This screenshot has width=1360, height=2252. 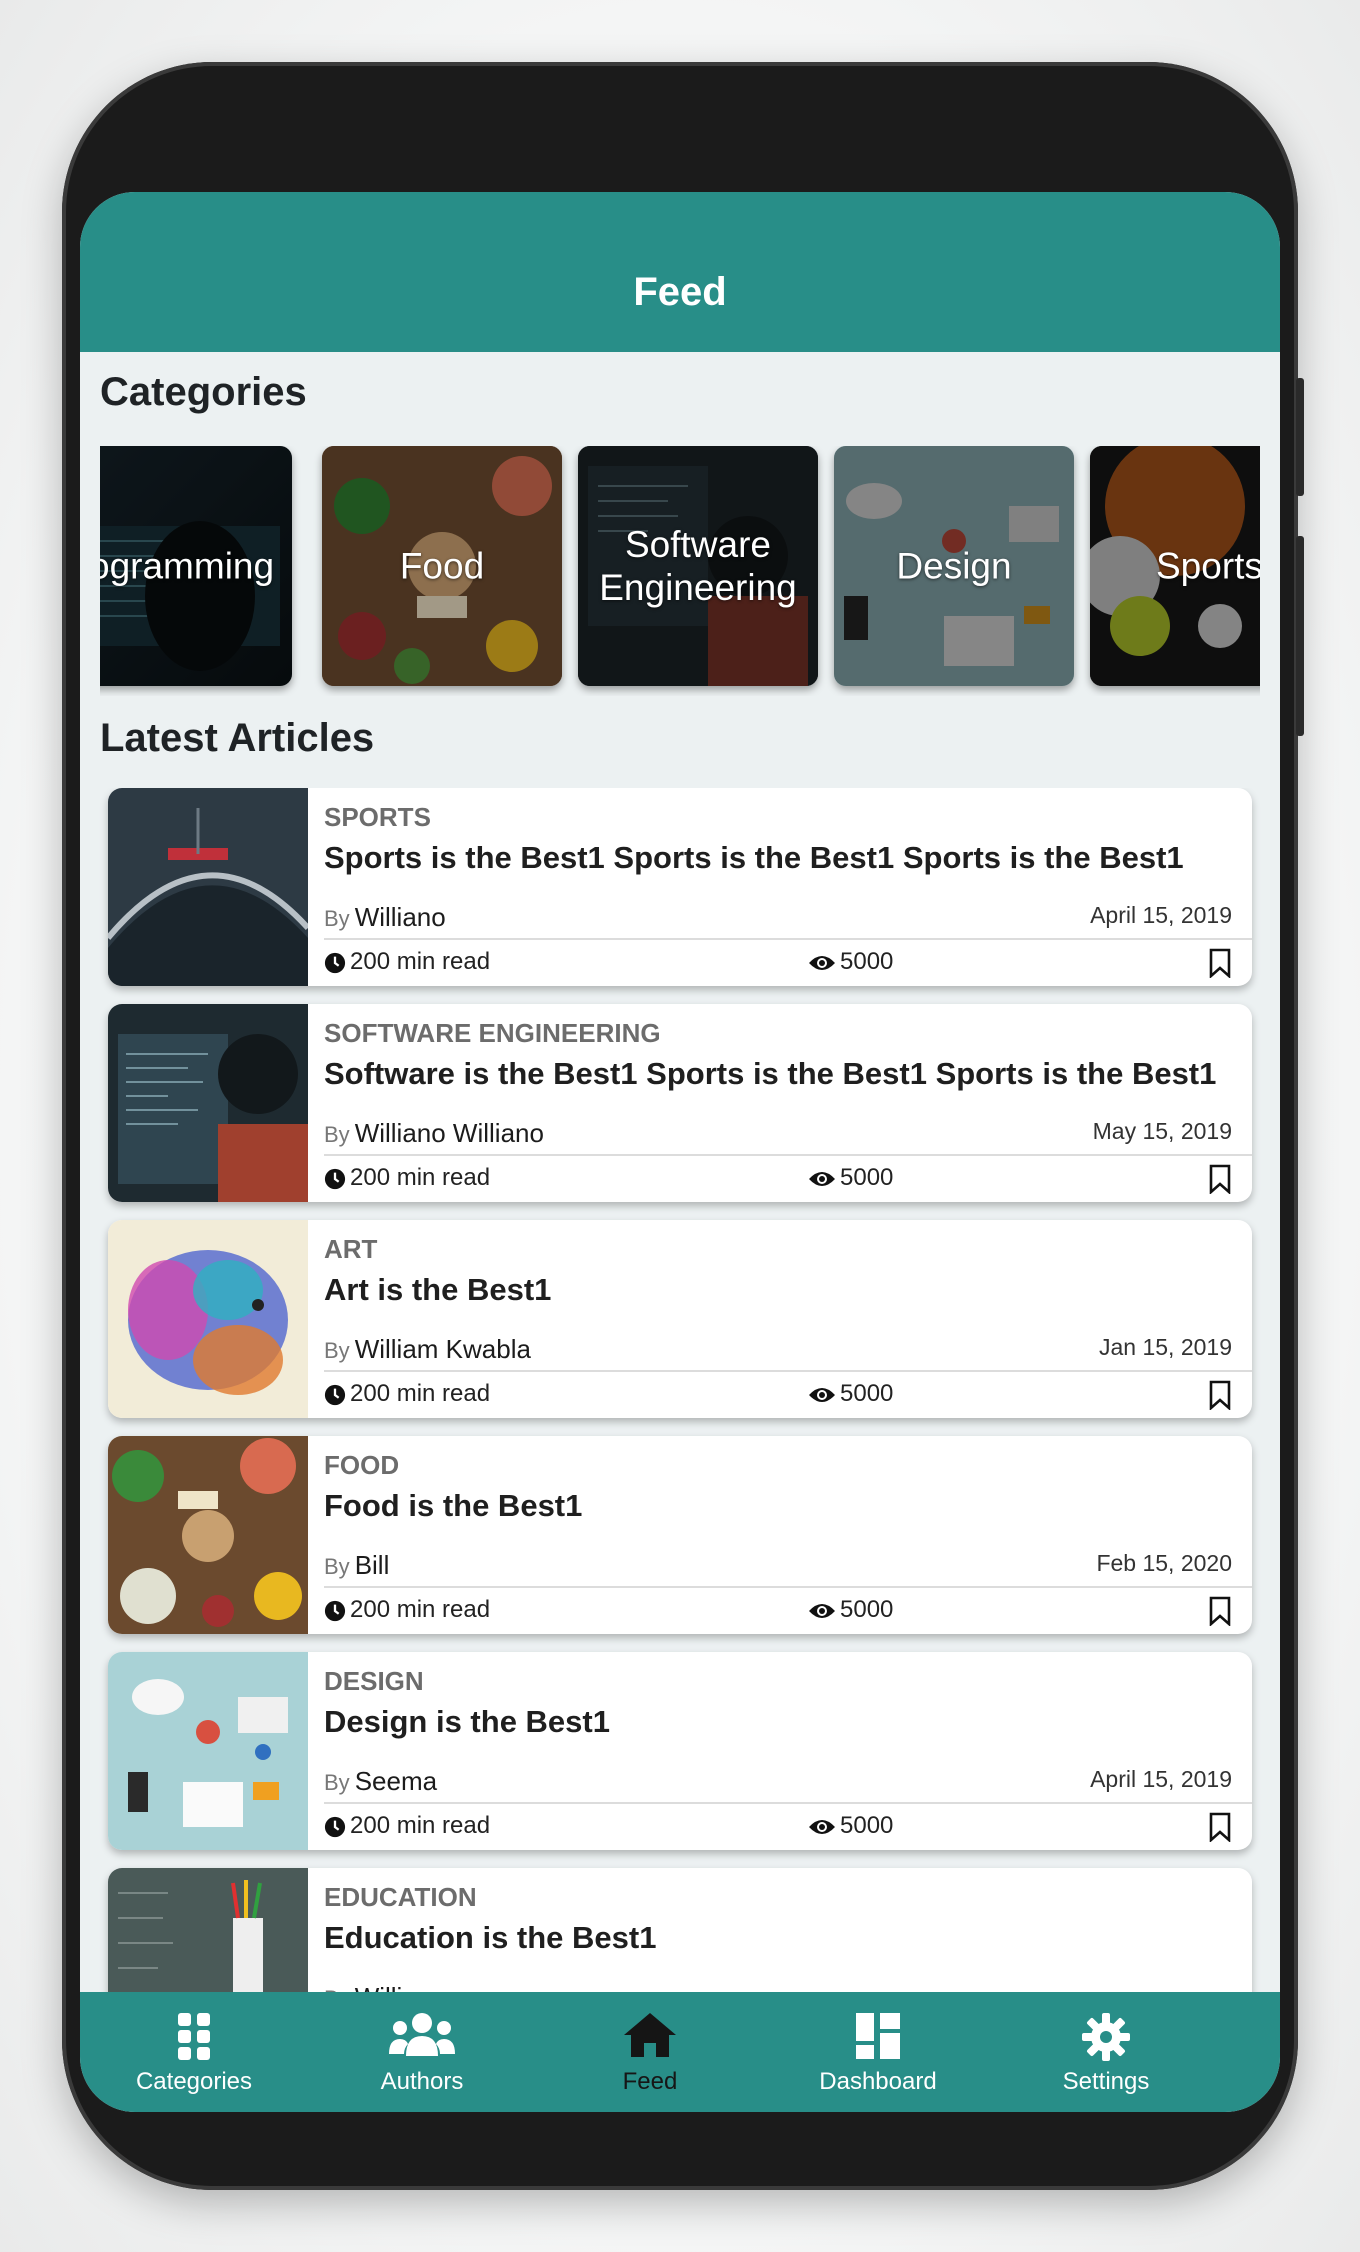 What do you see at coordinates (490, 1938) in the screenshot?
I see `article-title: Education is the Best1` at bounding box center [490, 1938].